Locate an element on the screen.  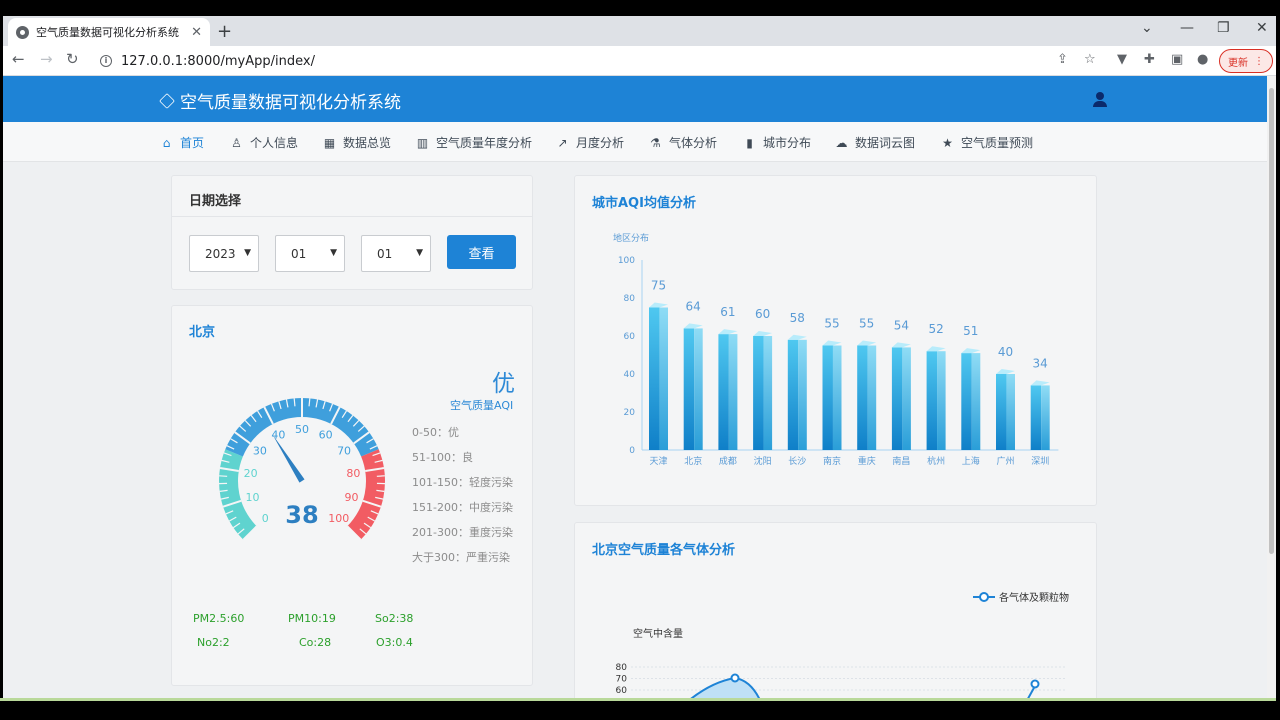
nav-item-city-map: ▮ 城市分布 is located at coordinates (777, 142).